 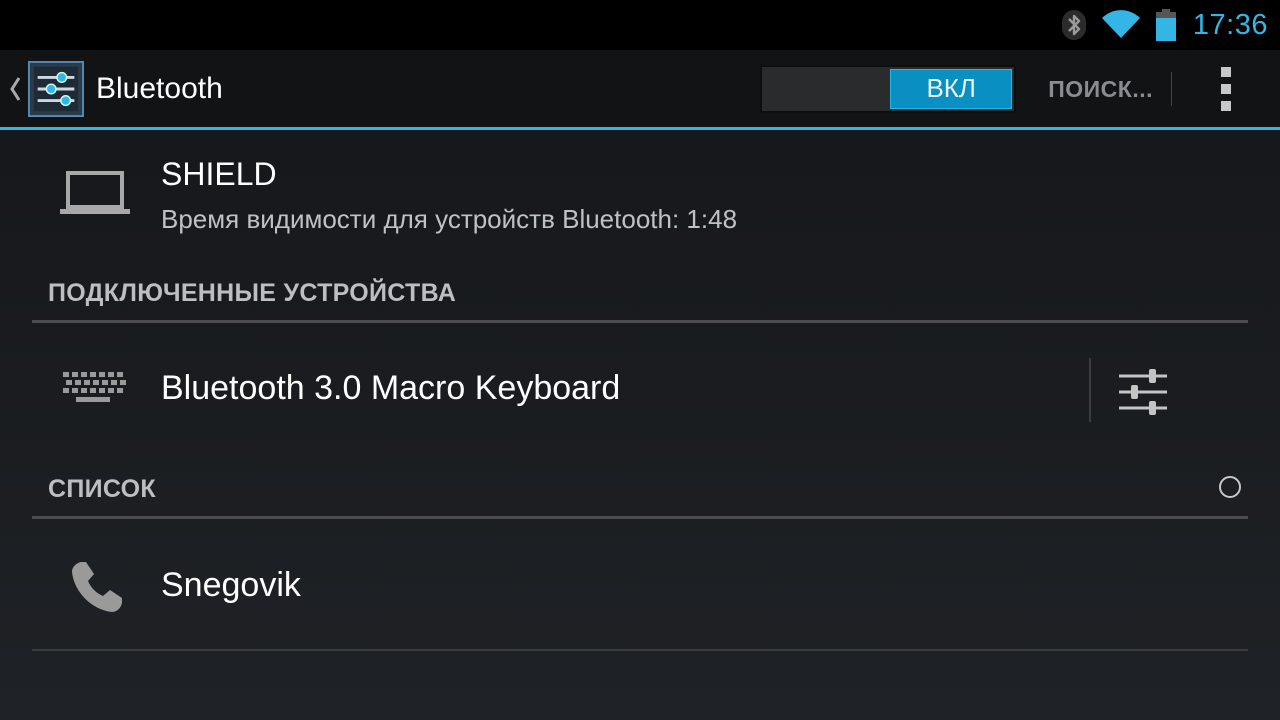 I want to click on settings-sliders-icon, so click(x=1143, y=392).